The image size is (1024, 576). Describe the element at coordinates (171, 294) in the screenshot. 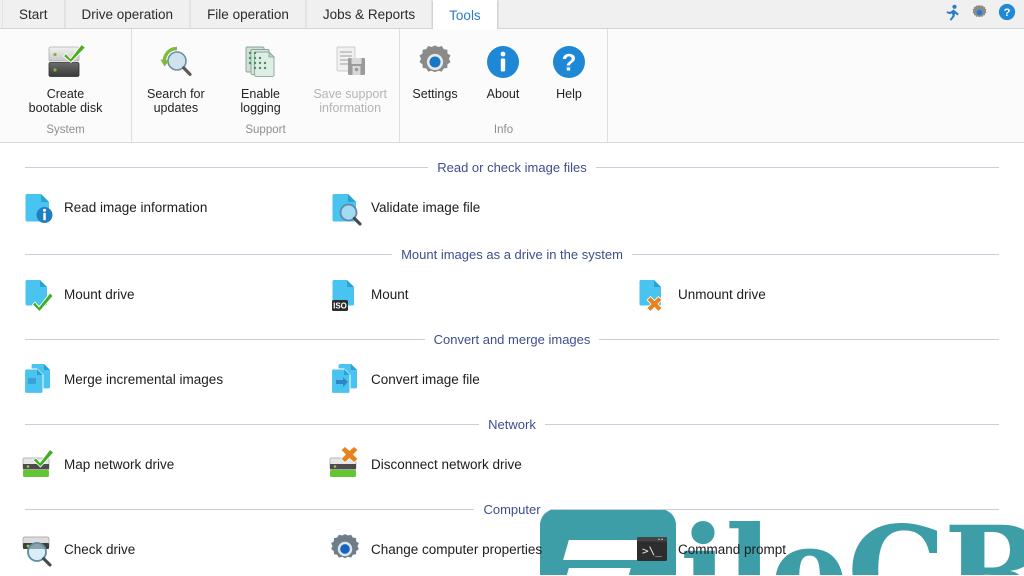

I see `mount-drive-item: Mount drive` at that location.